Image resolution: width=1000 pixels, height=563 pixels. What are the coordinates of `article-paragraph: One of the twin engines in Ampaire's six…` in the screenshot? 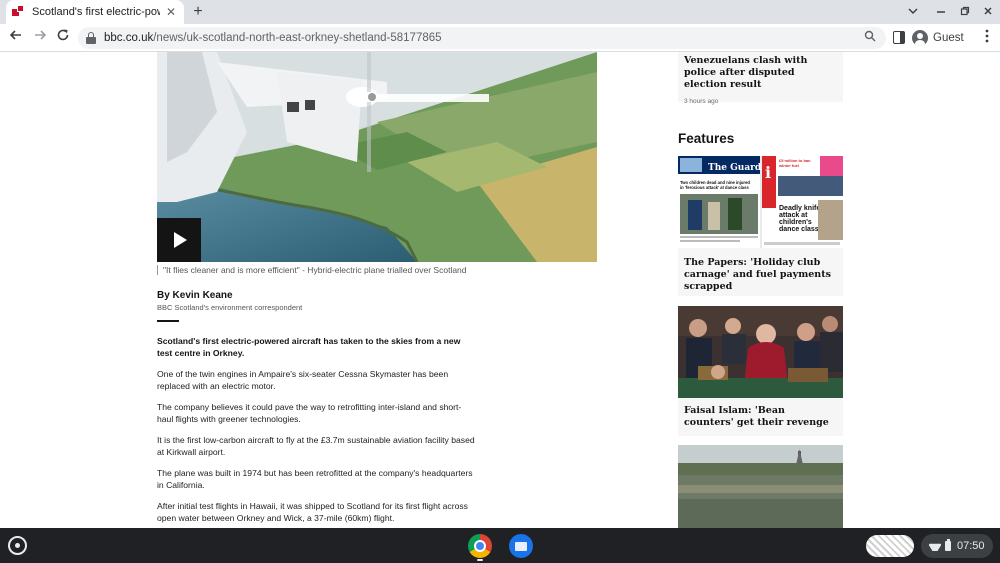 It's located at (303, 380).